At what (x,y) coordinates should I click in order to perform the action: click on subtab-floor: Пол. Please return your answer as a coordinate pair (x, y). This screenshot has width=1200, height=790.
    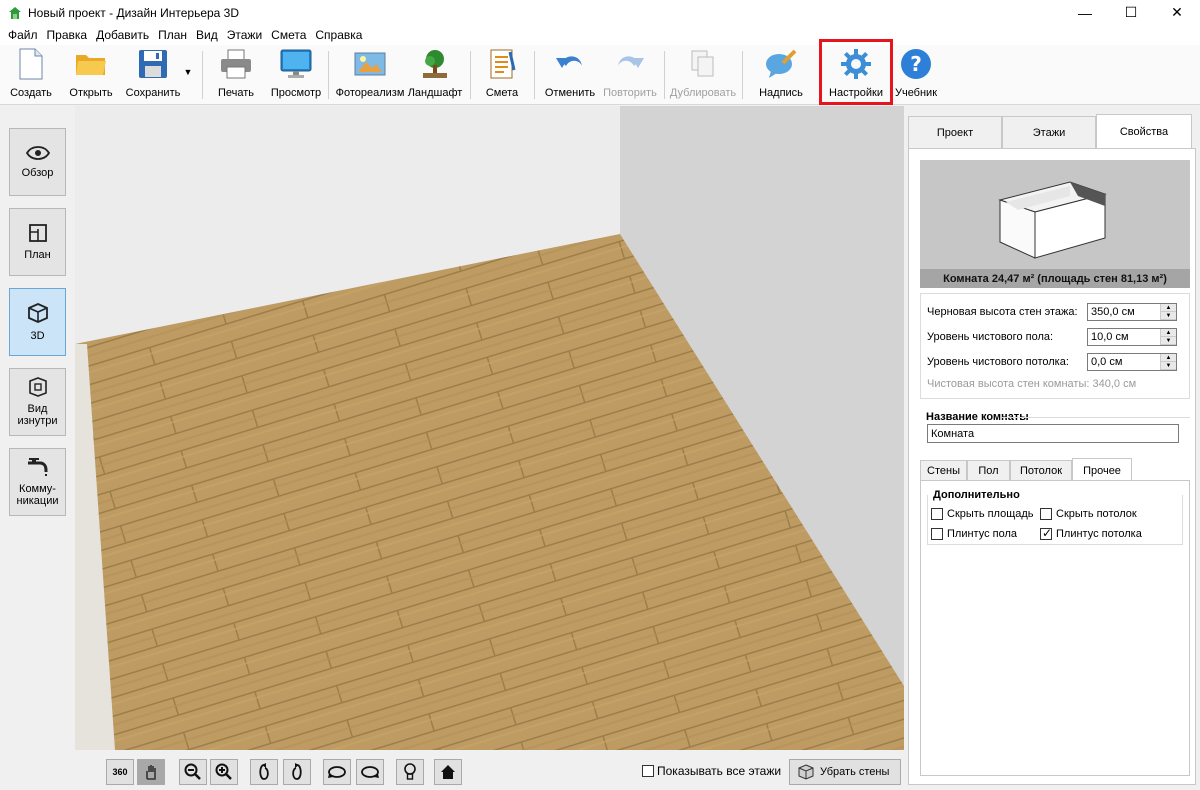
    Looking at the image, I should click on (988, 470).